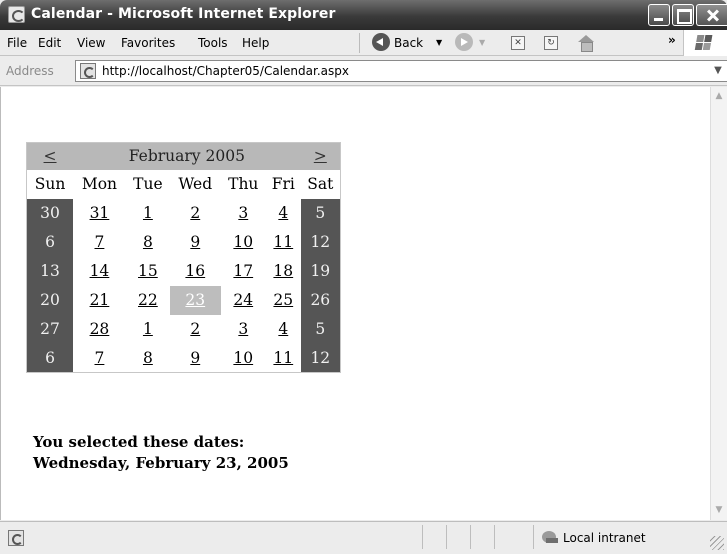 This screenshot has height=554, width=727. Describe the element at coordinates (16, 14) in the screenshot. I see `ie-app-icon` at that location.